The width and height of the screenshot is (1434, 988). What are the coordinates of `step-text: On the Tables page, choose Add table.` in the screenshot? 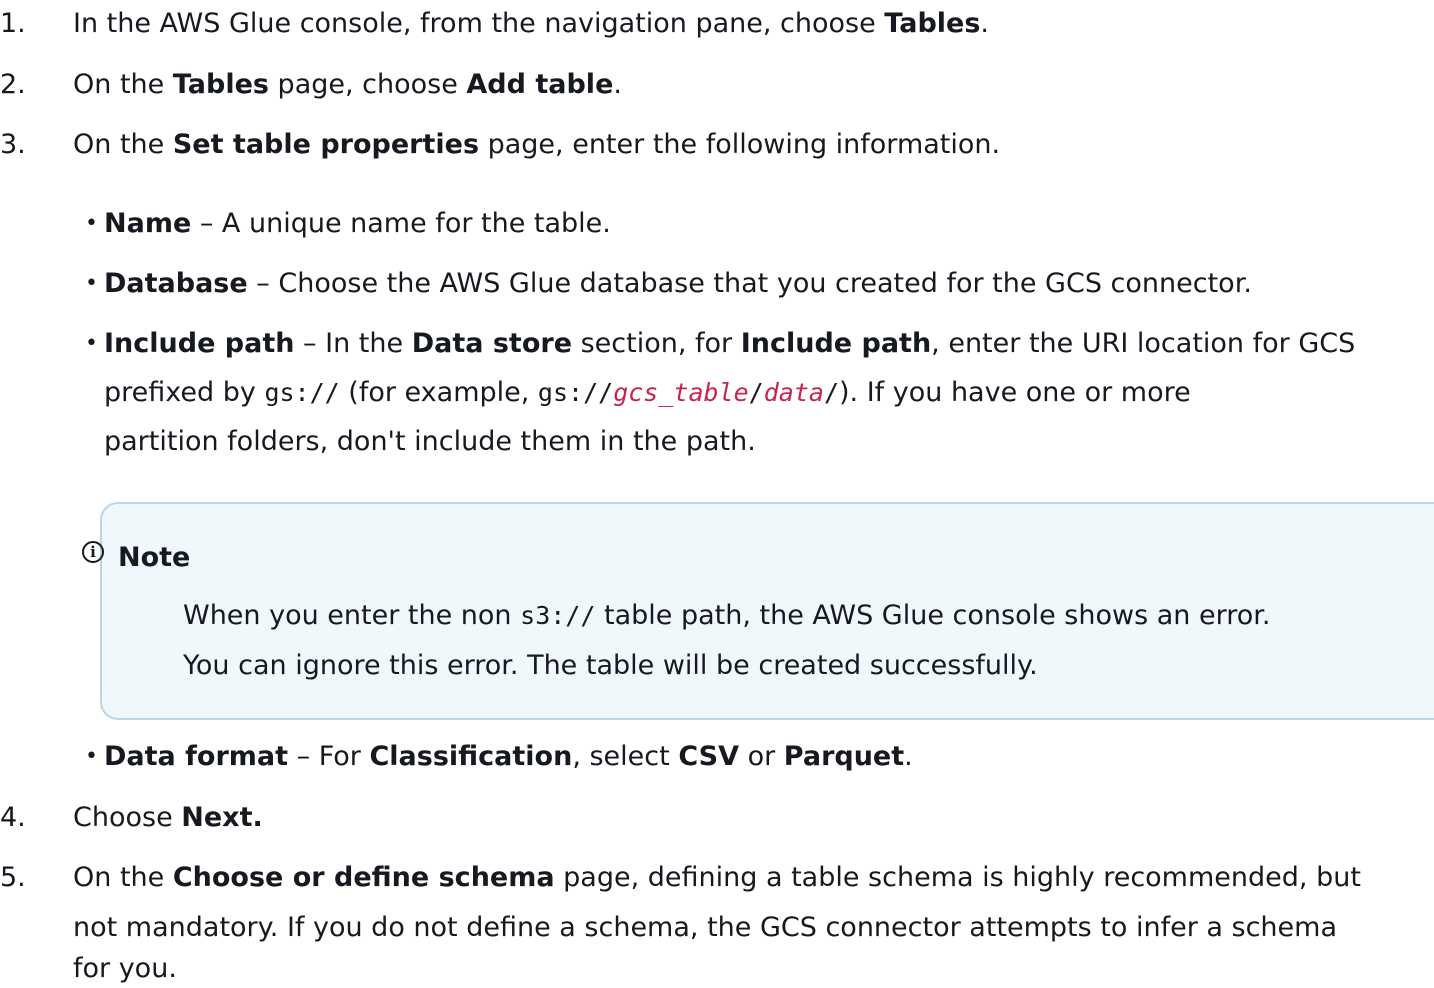 It's located at (347, 84).